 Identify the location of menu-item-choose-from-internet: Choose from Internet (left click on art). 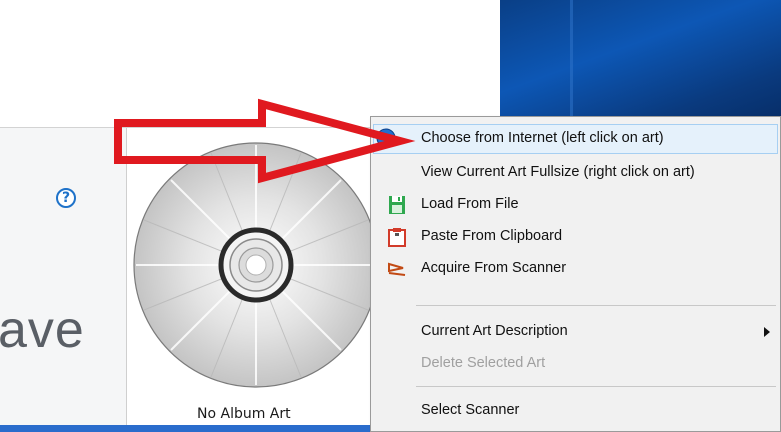
(575, 139).